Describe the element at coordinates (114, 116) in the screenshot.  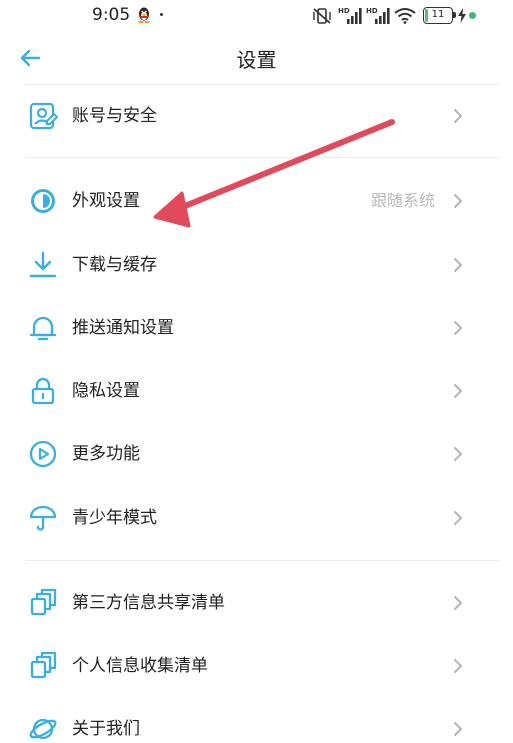
I see `settings-item-label: 账号与安全` at that location.